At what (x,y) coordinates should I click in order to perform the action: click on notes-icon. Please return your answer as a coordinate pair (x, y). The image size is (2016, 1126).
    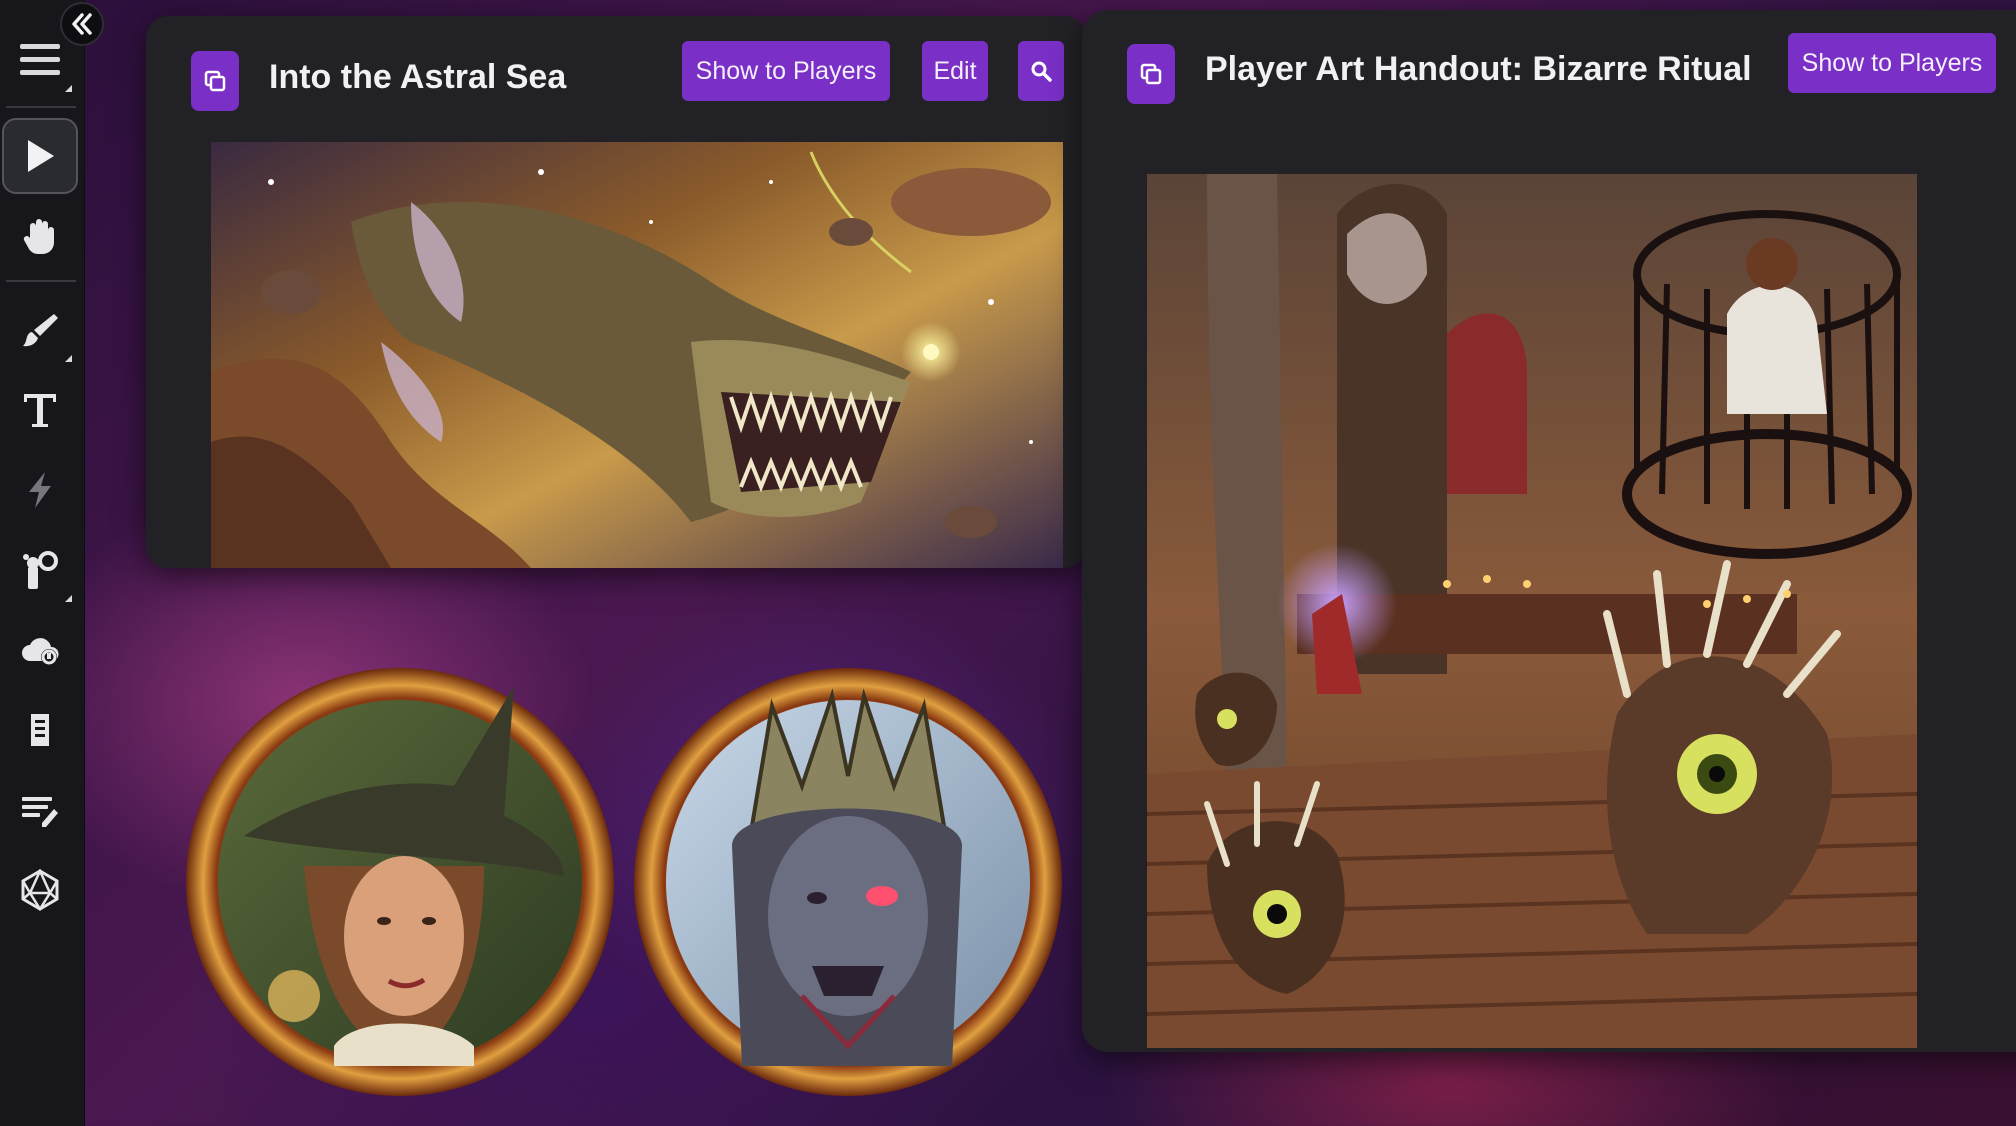
    Looking at the image, I should click on (40, 812).